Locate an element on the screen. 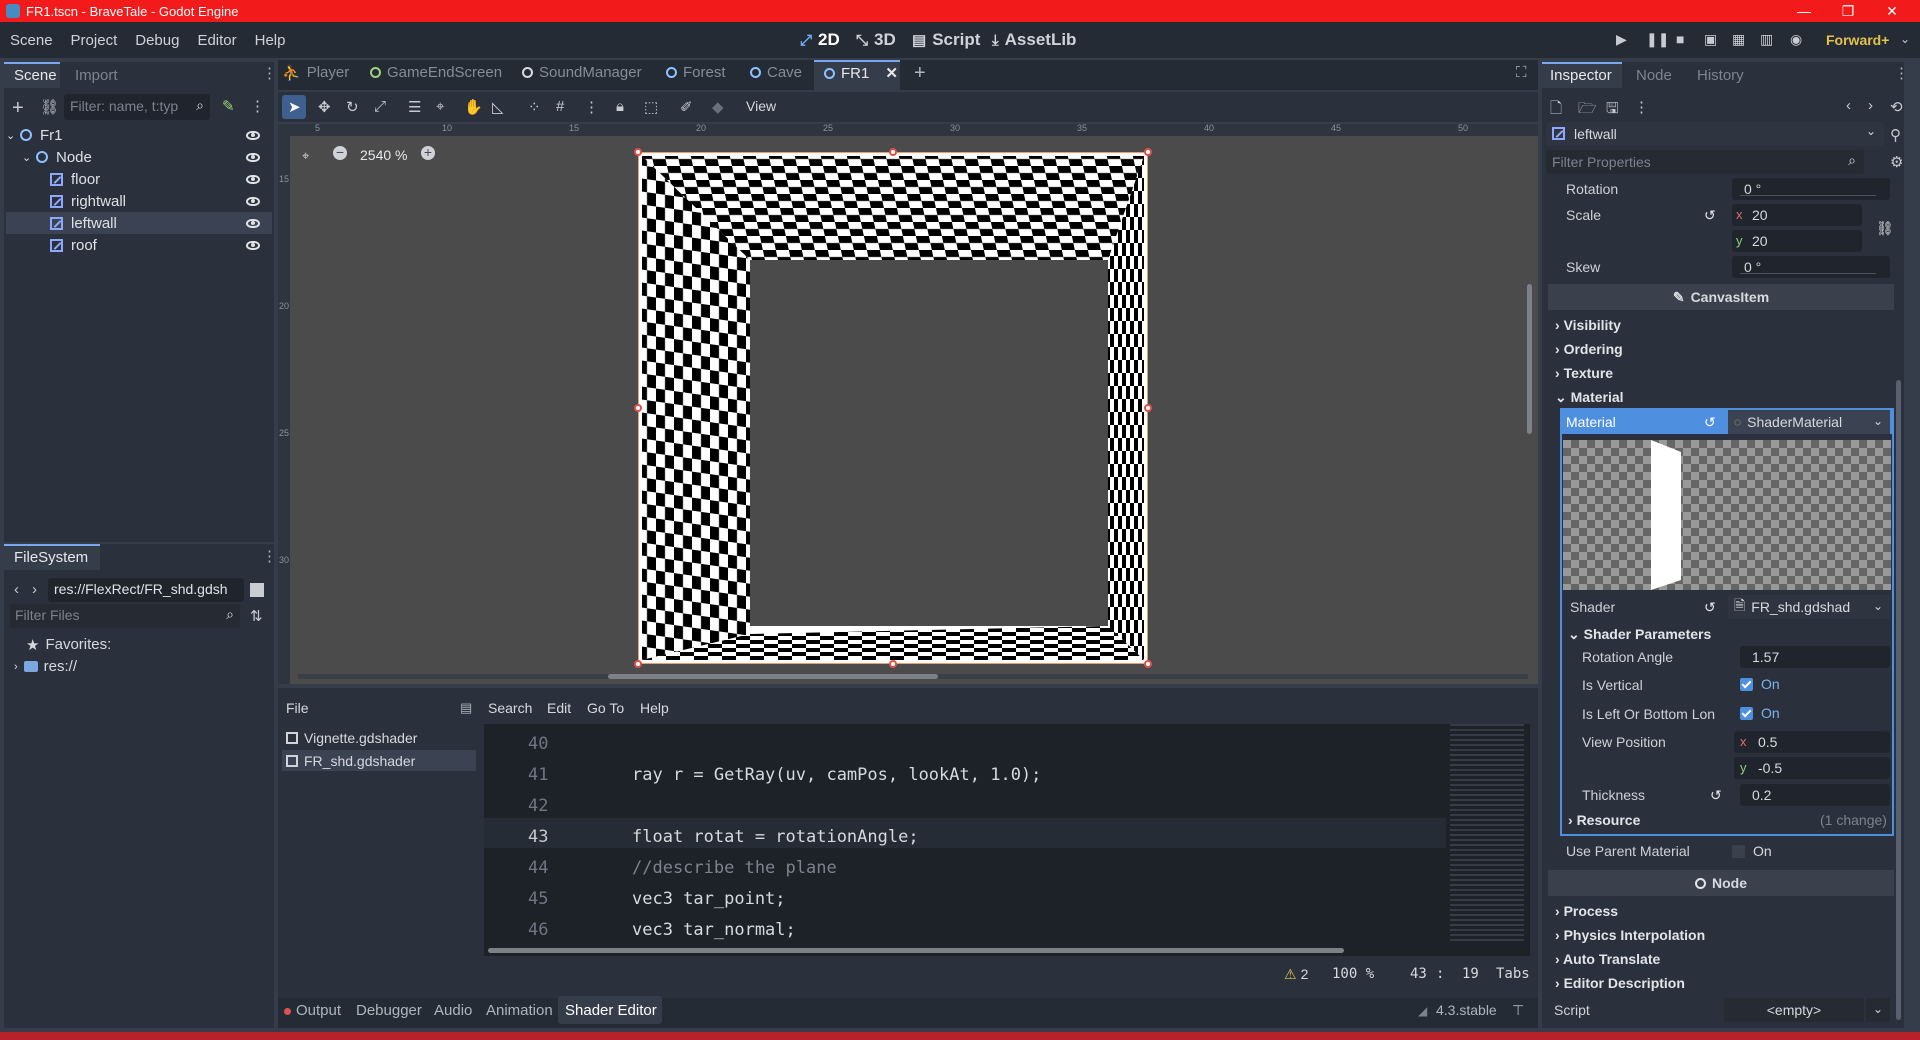 The height and width of the screenshot is (1040, 1920). play-scene-icon: ▦ is located at coordinates (1738, 39).